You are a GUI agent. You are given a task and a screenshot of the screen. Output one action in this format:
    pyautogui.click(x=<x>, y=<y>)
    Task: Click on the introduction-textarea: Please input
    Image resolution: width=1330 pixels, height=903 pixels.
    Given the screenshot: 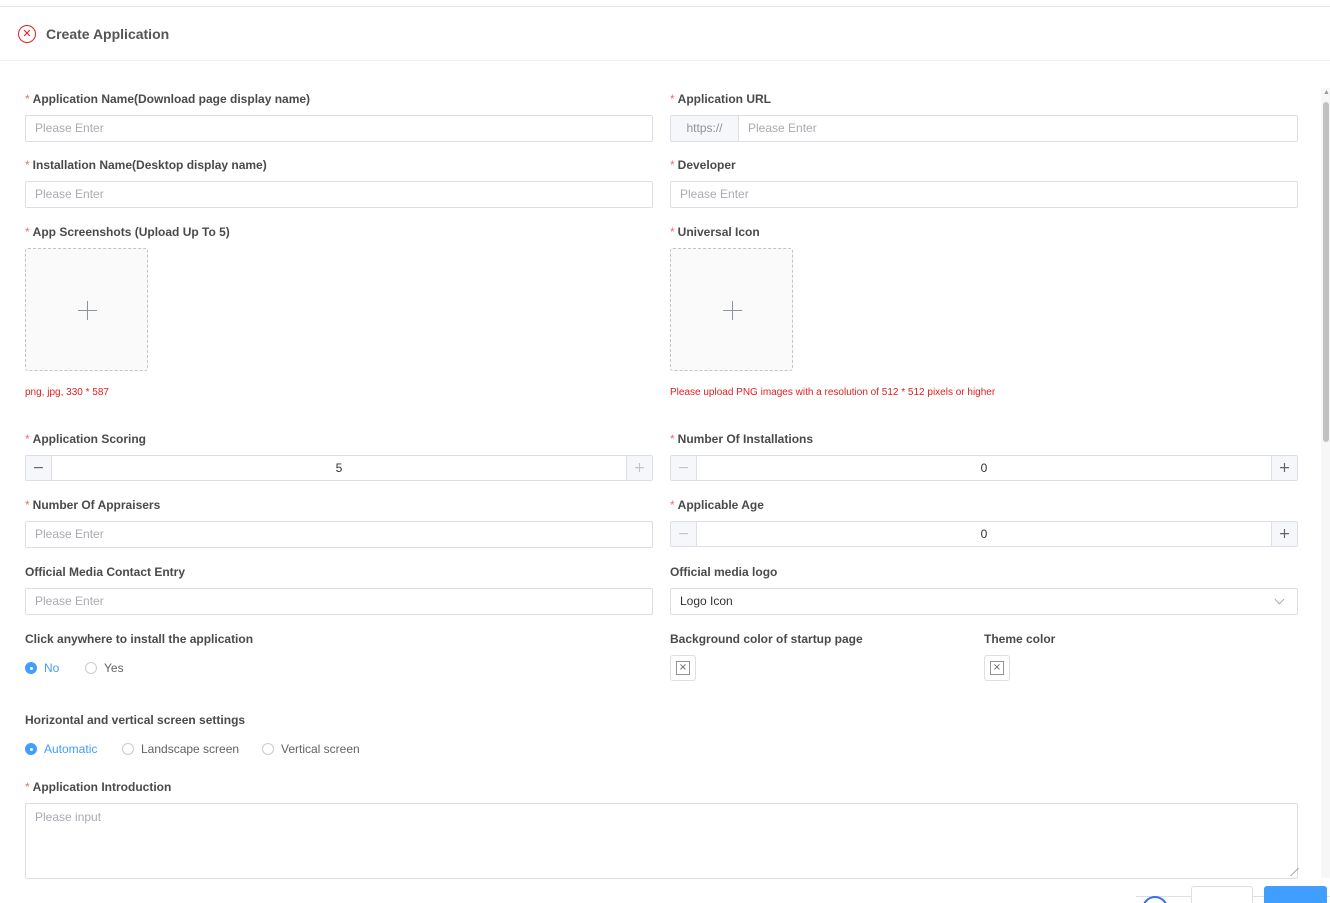 What is the action you would take?
    pyautogui.click(x=662, y=841)
    